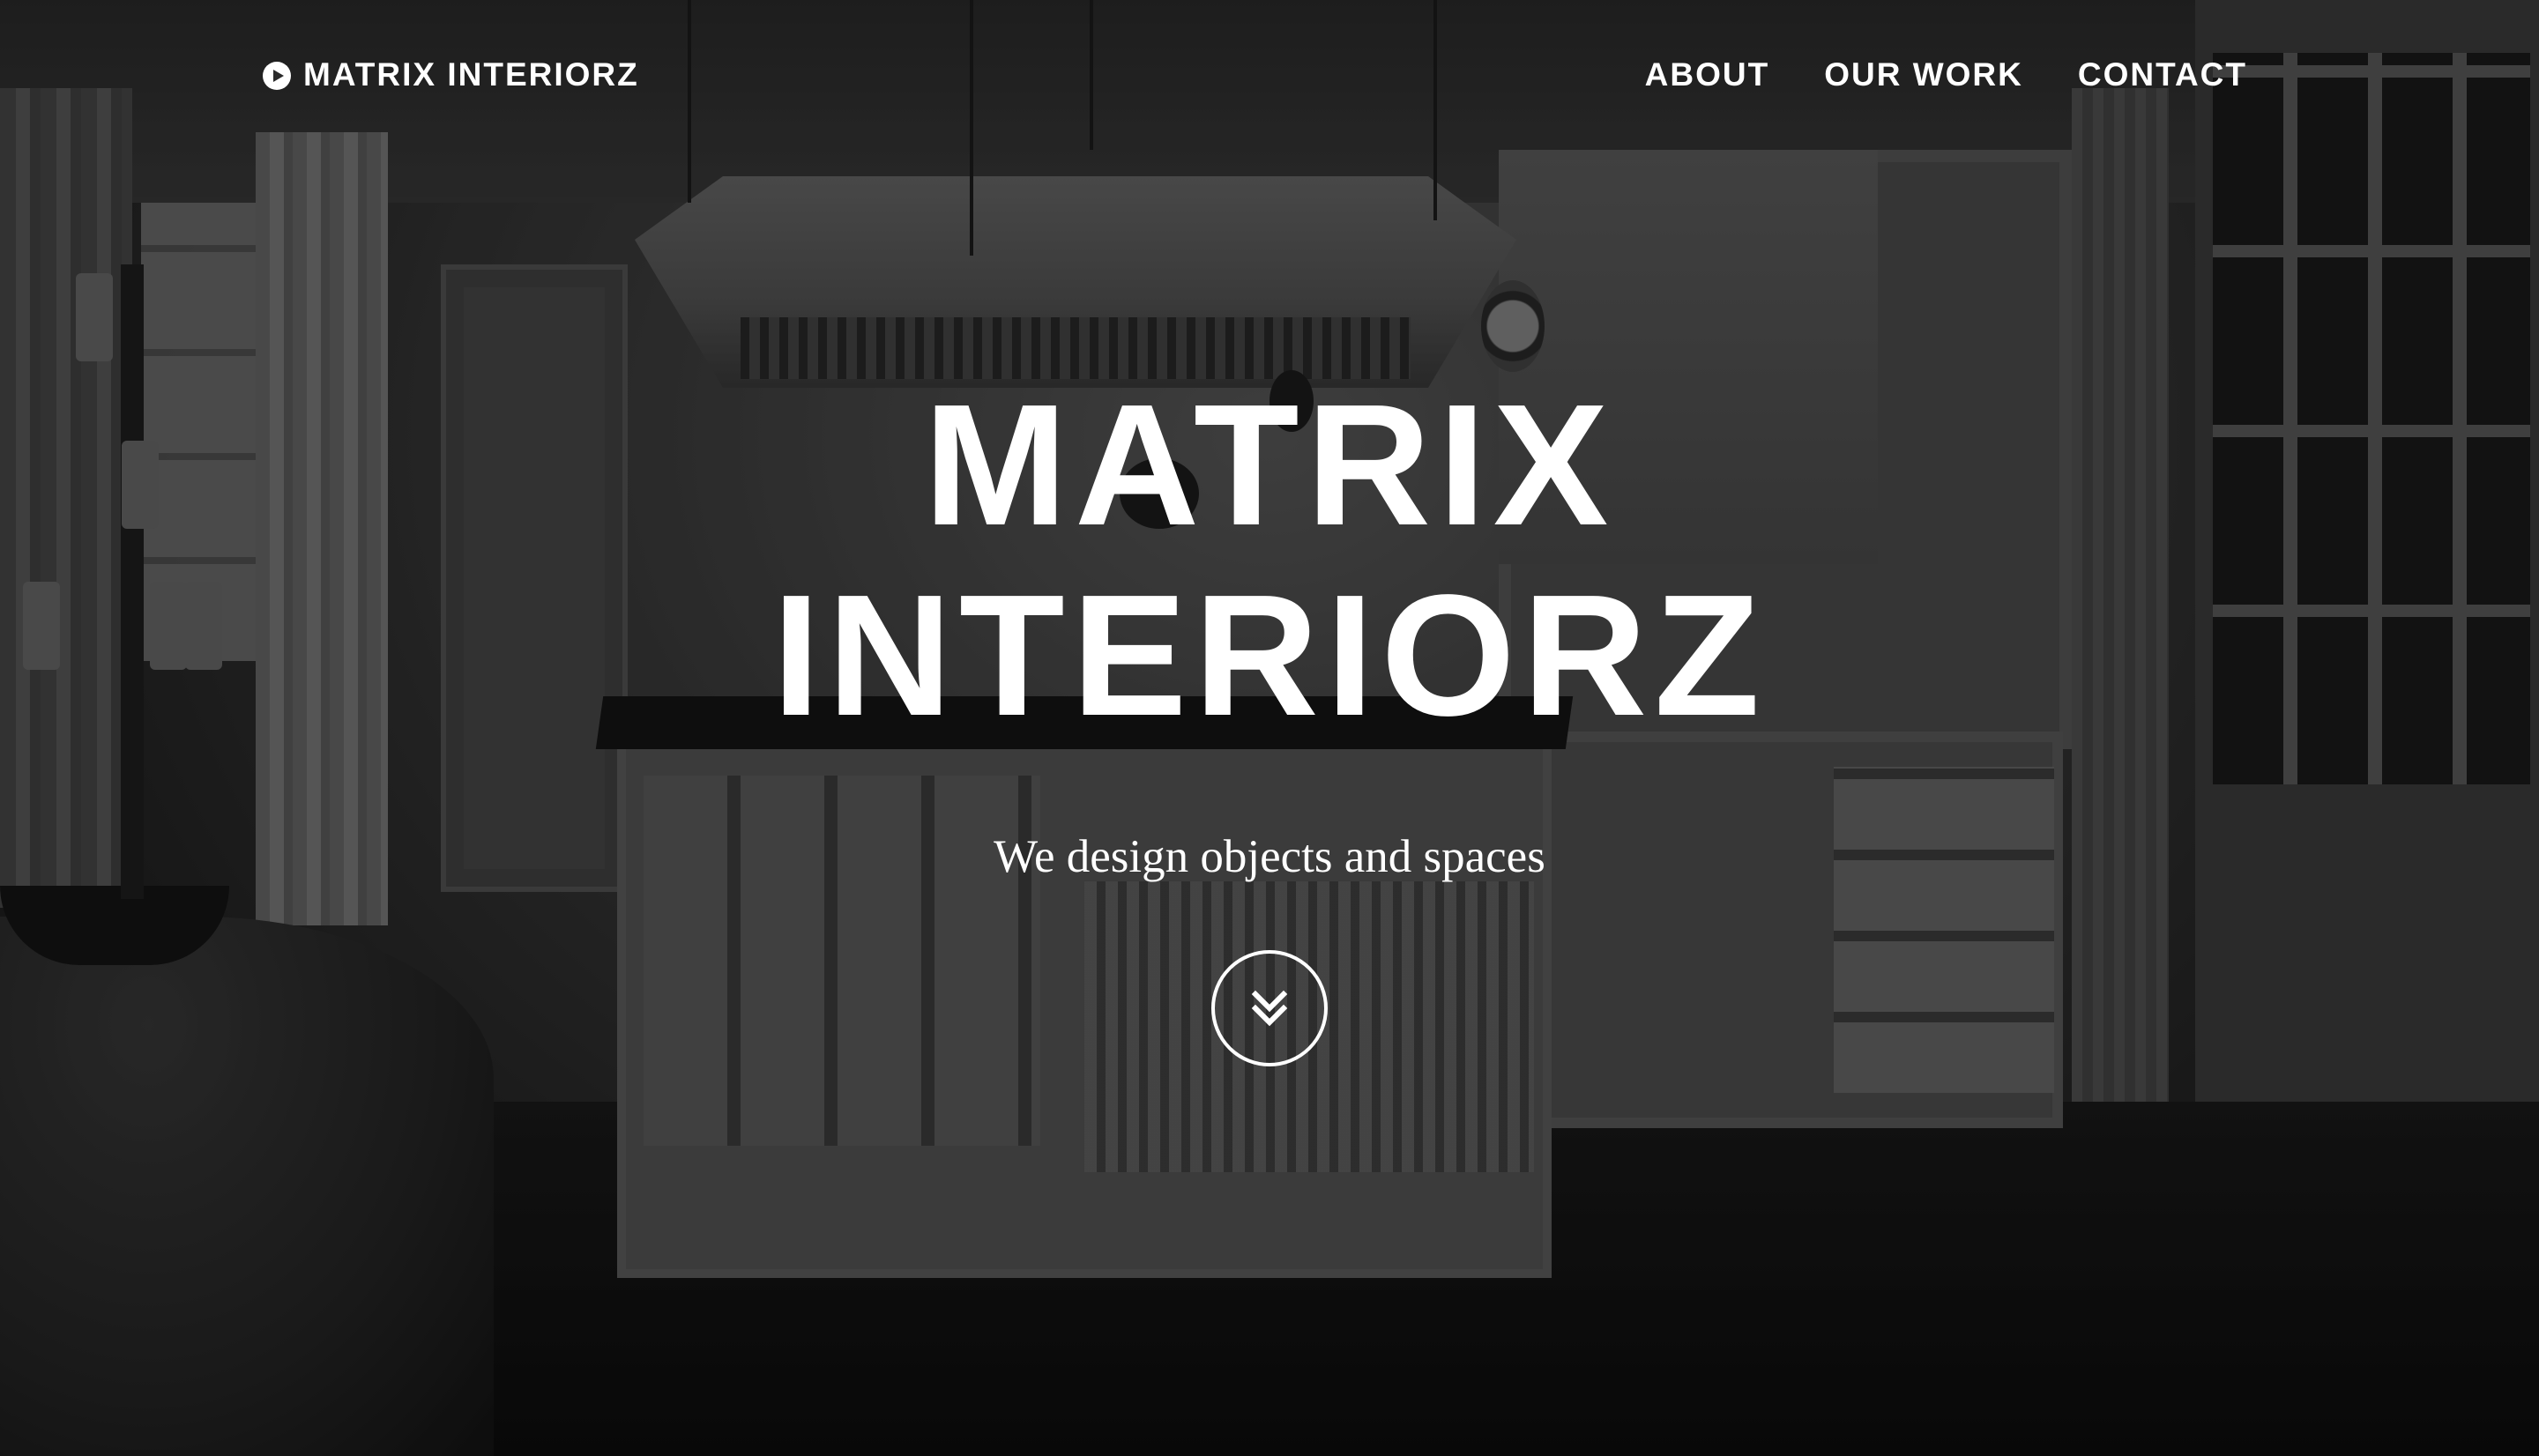  I want to click on hero-title-line-1: MATRIX, so click(1269, 464).